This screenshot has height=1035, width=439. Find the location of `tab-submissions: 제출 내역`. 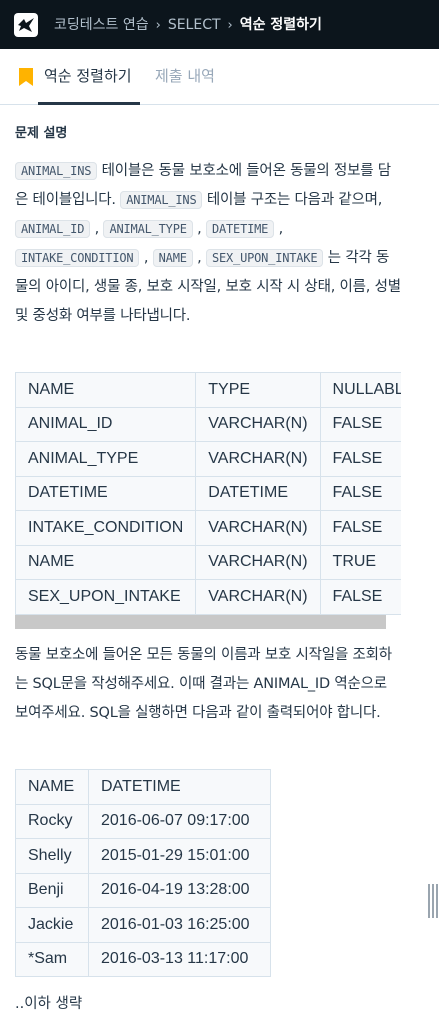

tab-submissions: 제출 내역 is located at coordinates (185, 75).